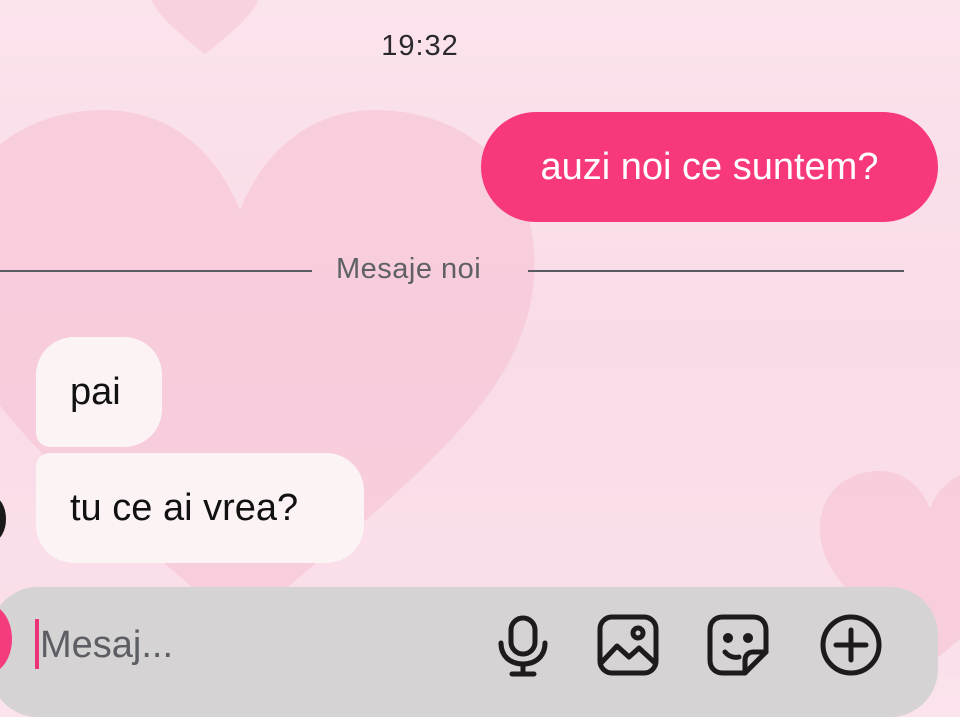 The width and height of the screenshot is (960, 717). Describe the element at coordinates (628, 645) in the screenshot. I see `gallery-icon` at that location.